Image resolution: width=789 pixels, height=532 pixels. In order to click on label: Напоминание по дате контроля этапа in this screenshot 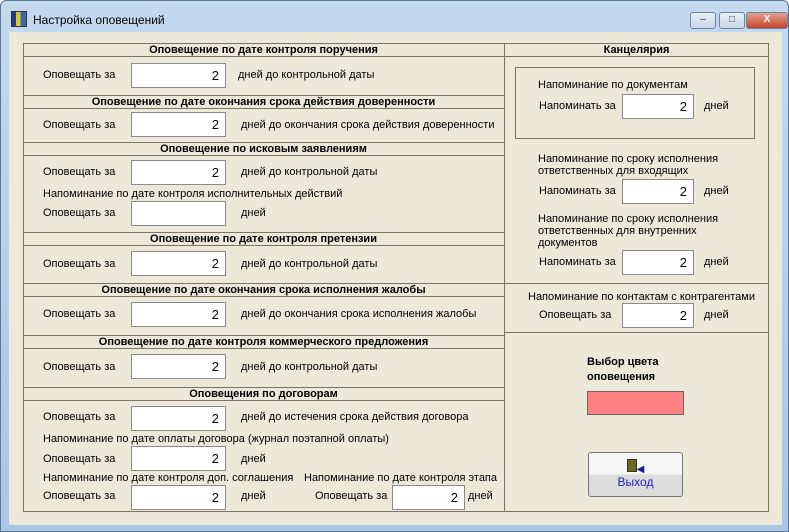, I will do `click(401, 478)`.